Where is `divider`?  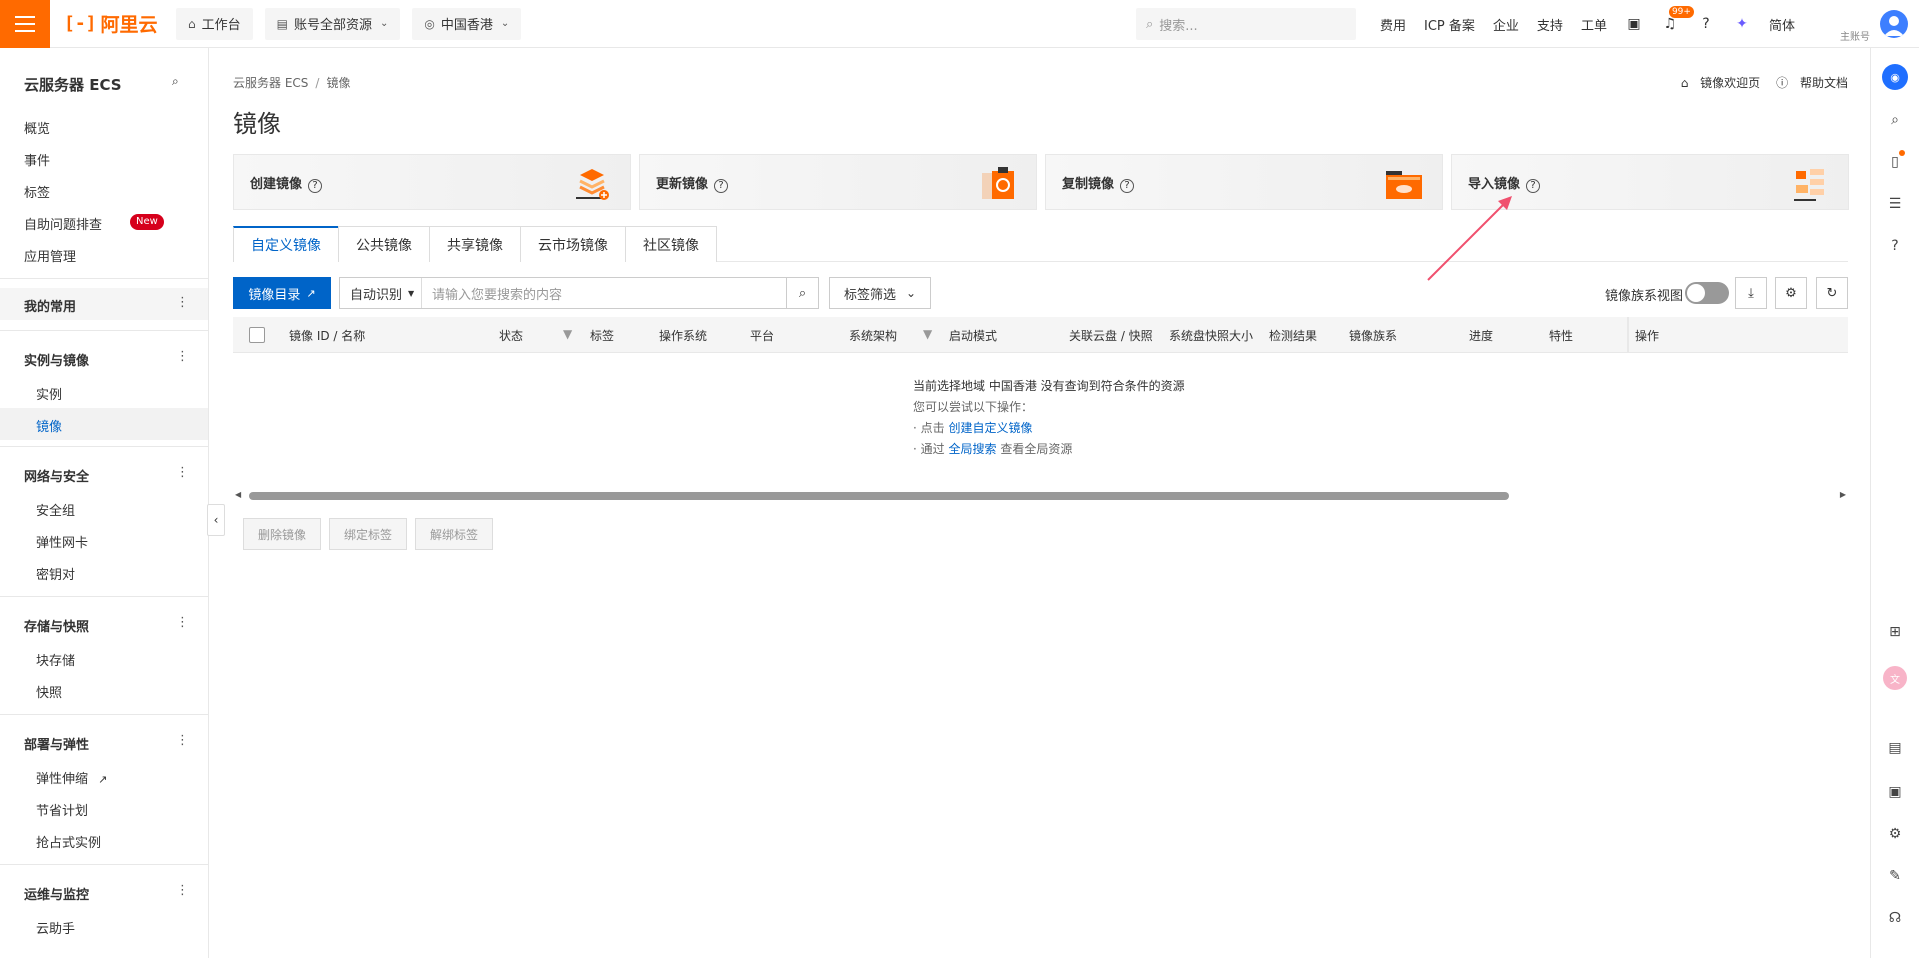
divider is located at coordinates (104, 446).